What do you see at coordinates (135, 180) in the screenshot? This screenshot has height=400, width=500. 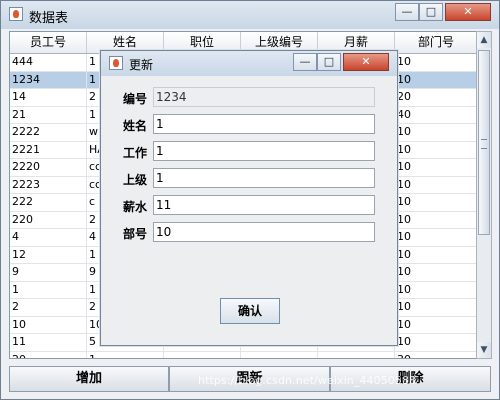 I see `label-manager: 上级` at bounding box center [135, 180].